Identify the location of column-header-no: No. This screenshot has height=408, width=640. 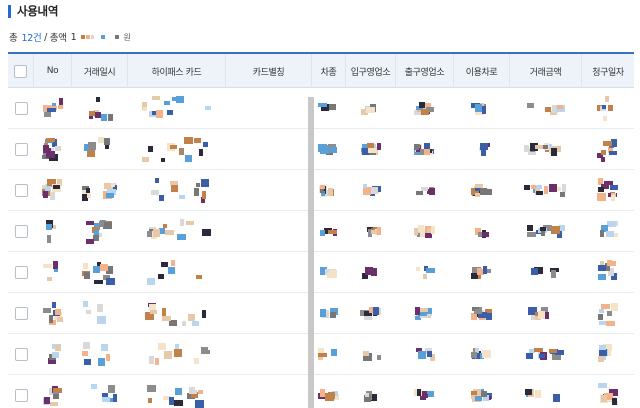
(53, 71).